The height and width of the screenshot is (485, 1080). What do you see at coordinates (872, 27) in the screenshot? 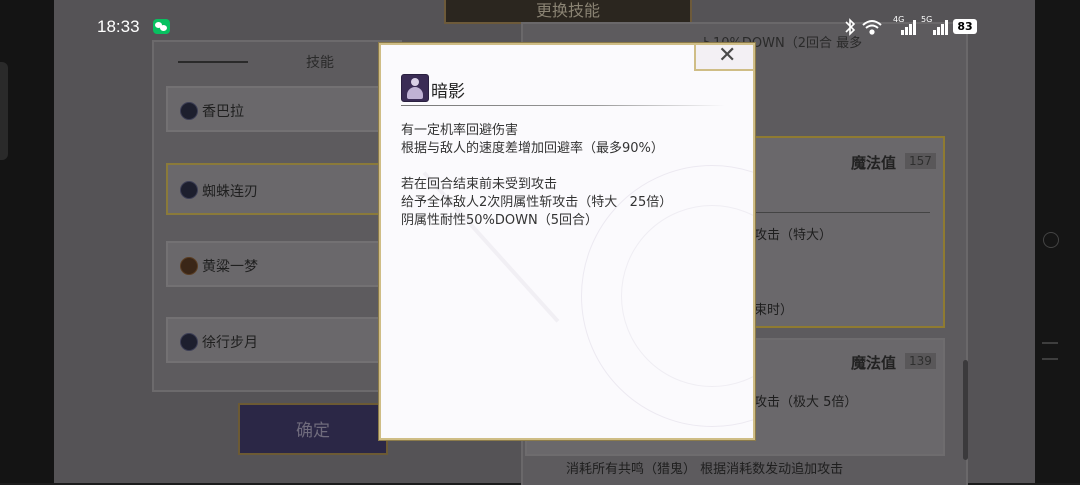
I see `wifi-icon` at bounding box center [872, 27].